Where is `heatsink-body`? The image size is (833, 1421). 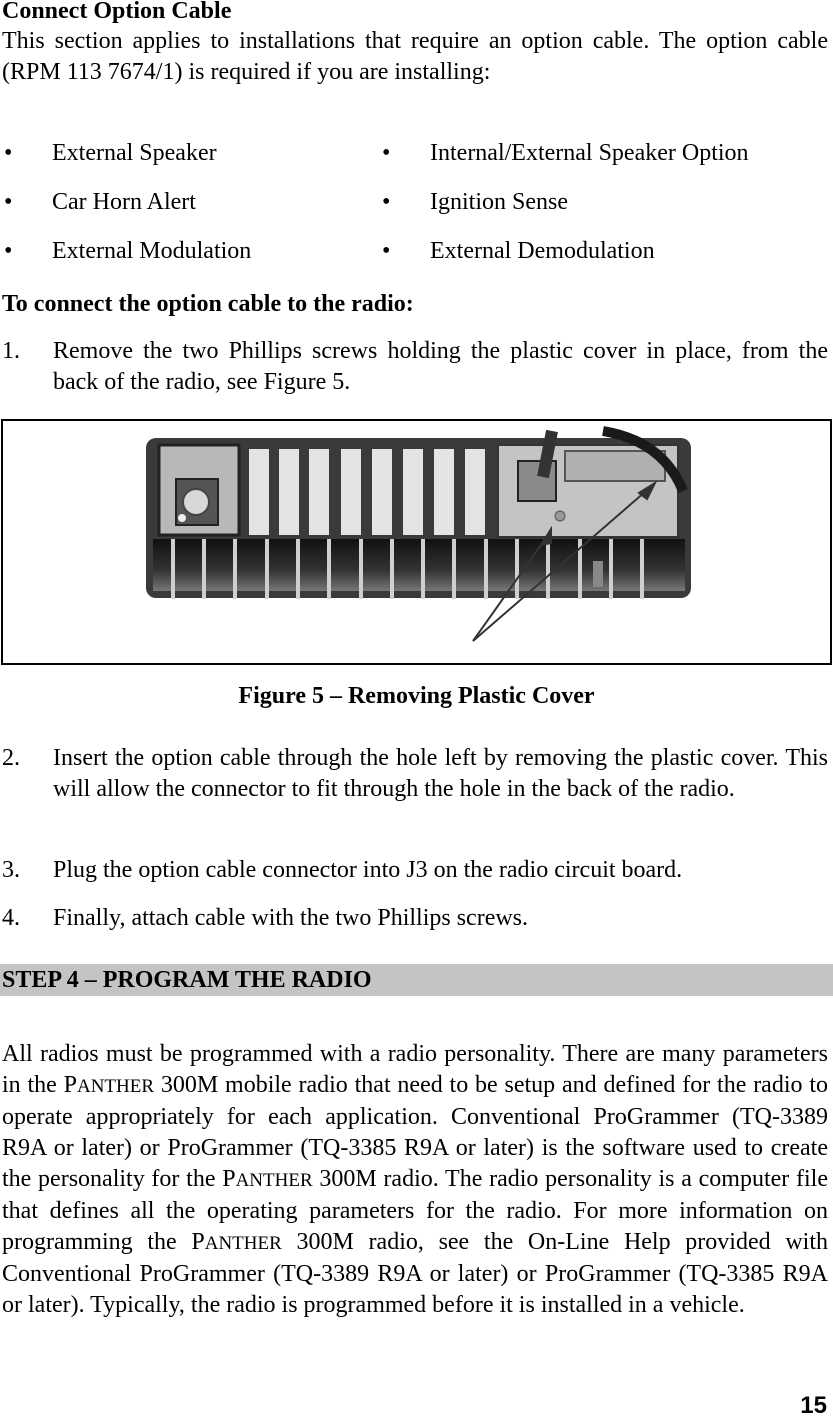 heatsink-body is located at coordinates (418, 512).